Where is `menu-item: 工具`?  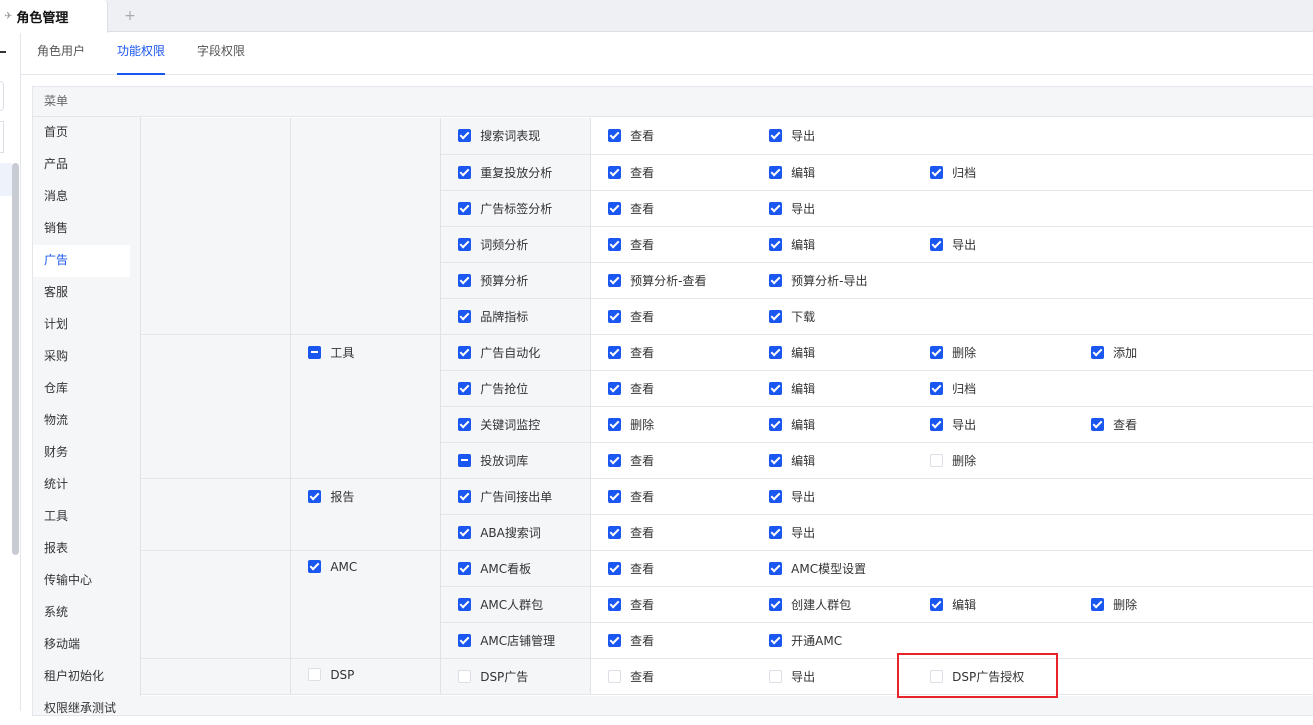 menu-item: 工具 is located at coordinates (81, 517).